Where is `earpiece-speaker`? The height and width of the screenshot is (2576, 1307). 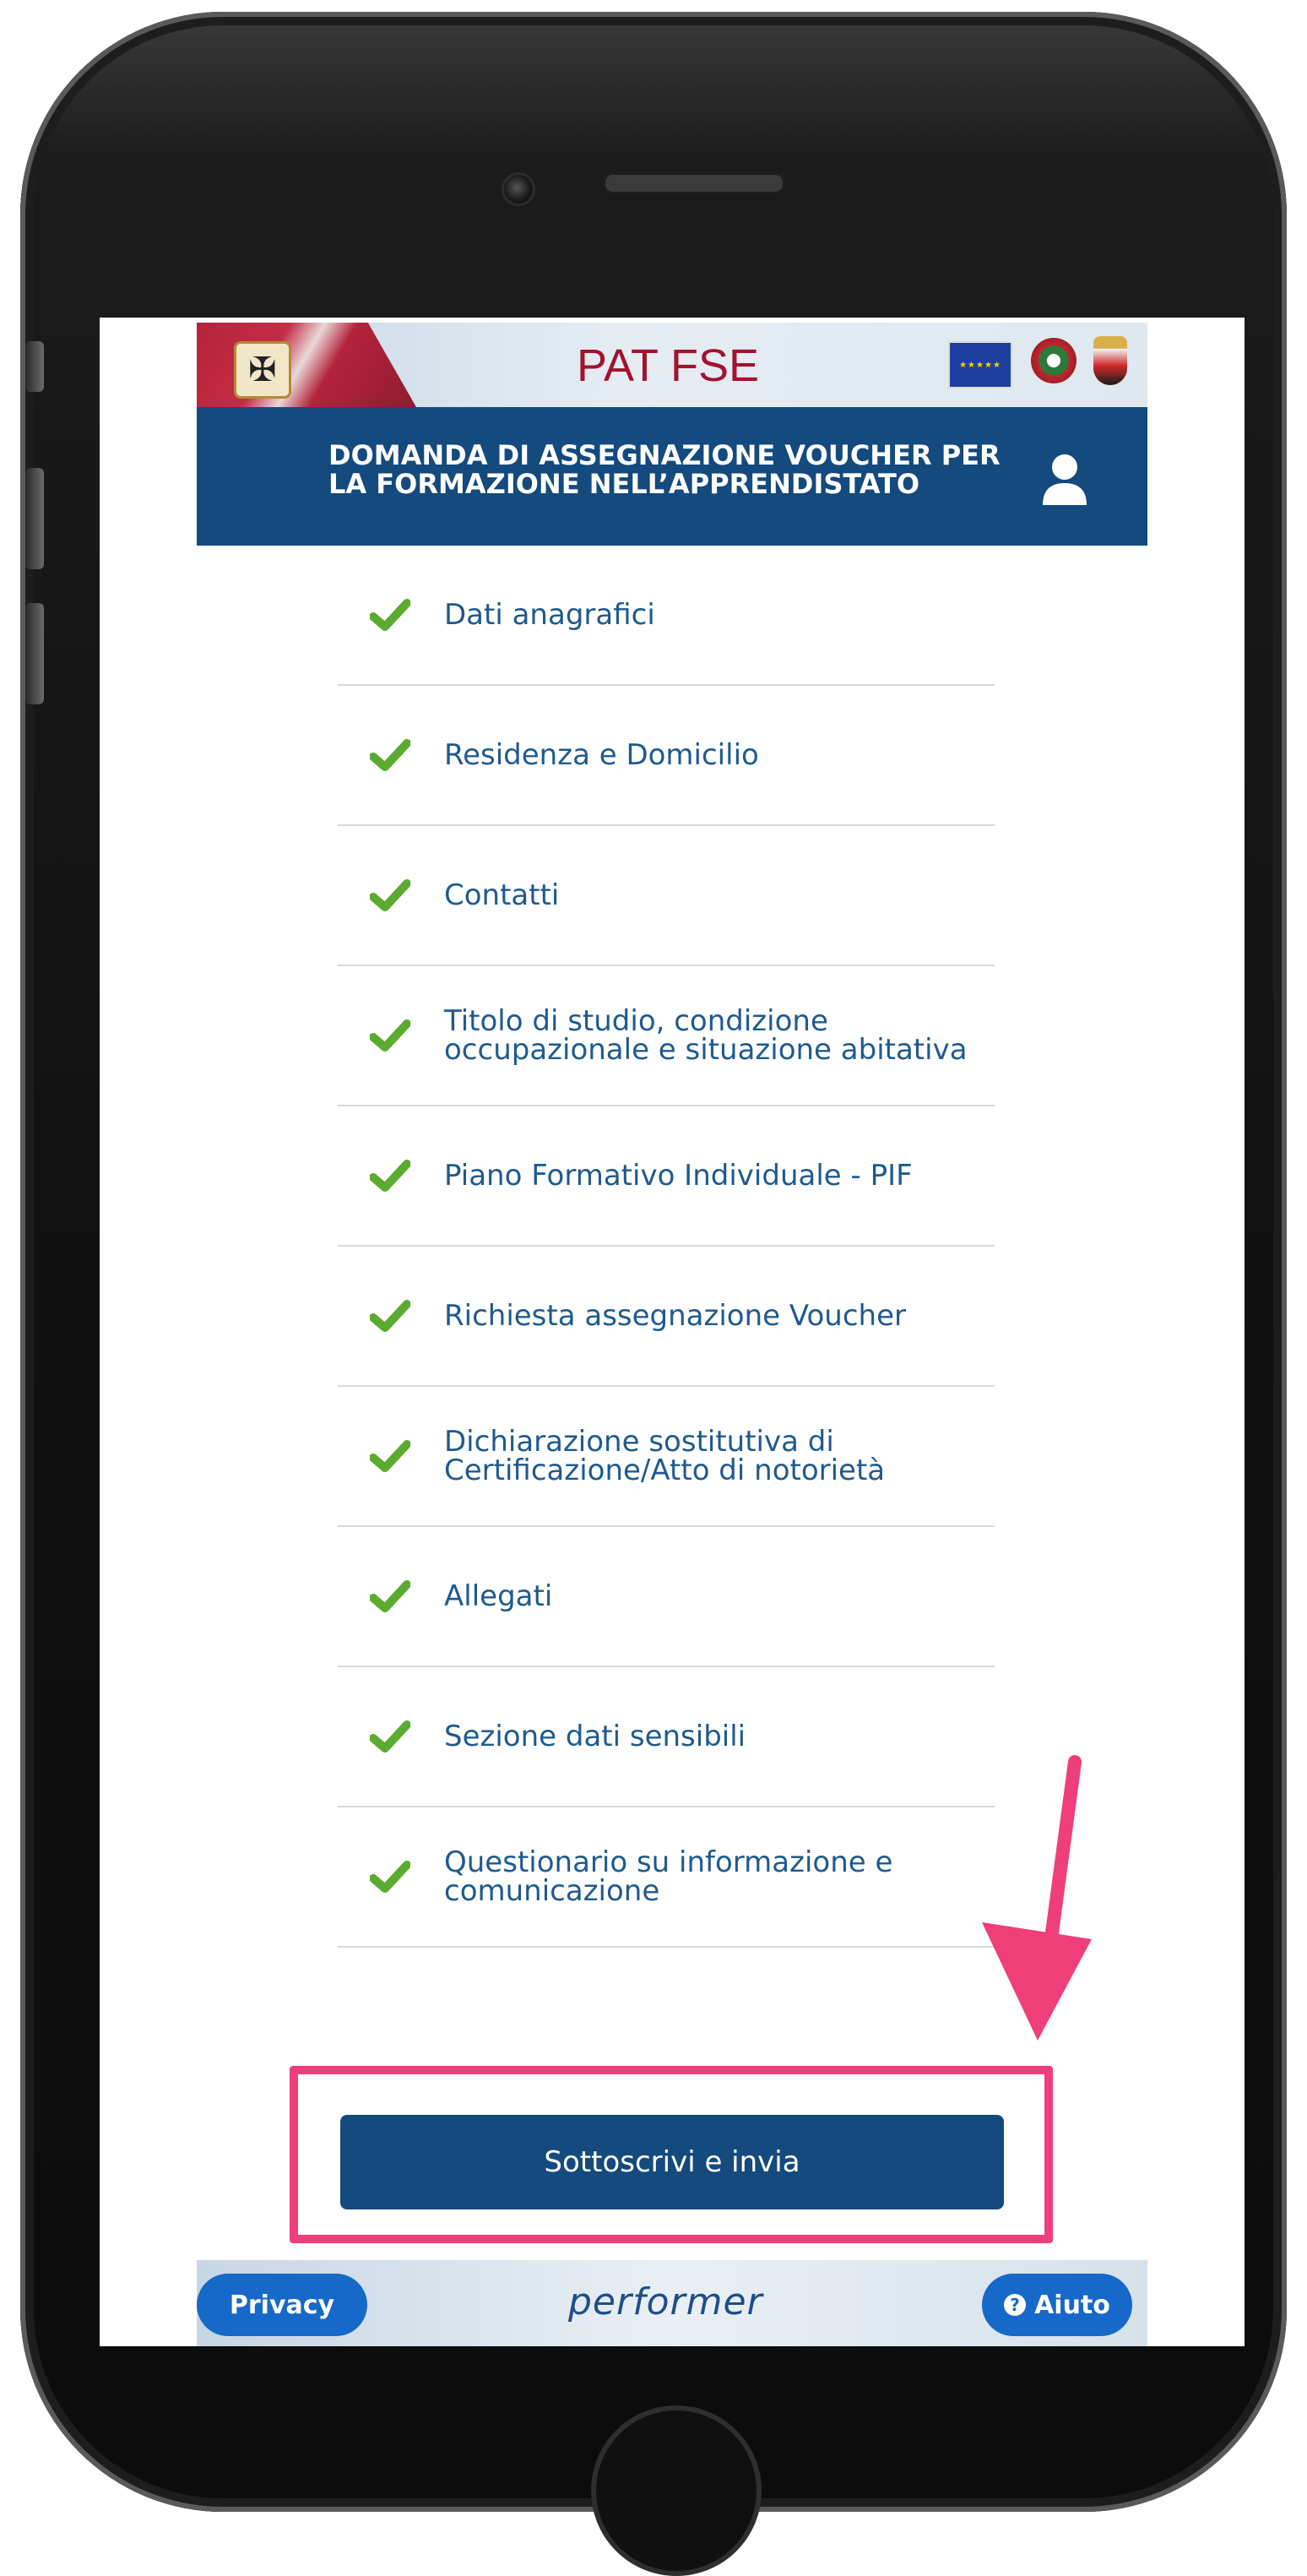 earpiece-speaker is located at coordinates (694, 183).